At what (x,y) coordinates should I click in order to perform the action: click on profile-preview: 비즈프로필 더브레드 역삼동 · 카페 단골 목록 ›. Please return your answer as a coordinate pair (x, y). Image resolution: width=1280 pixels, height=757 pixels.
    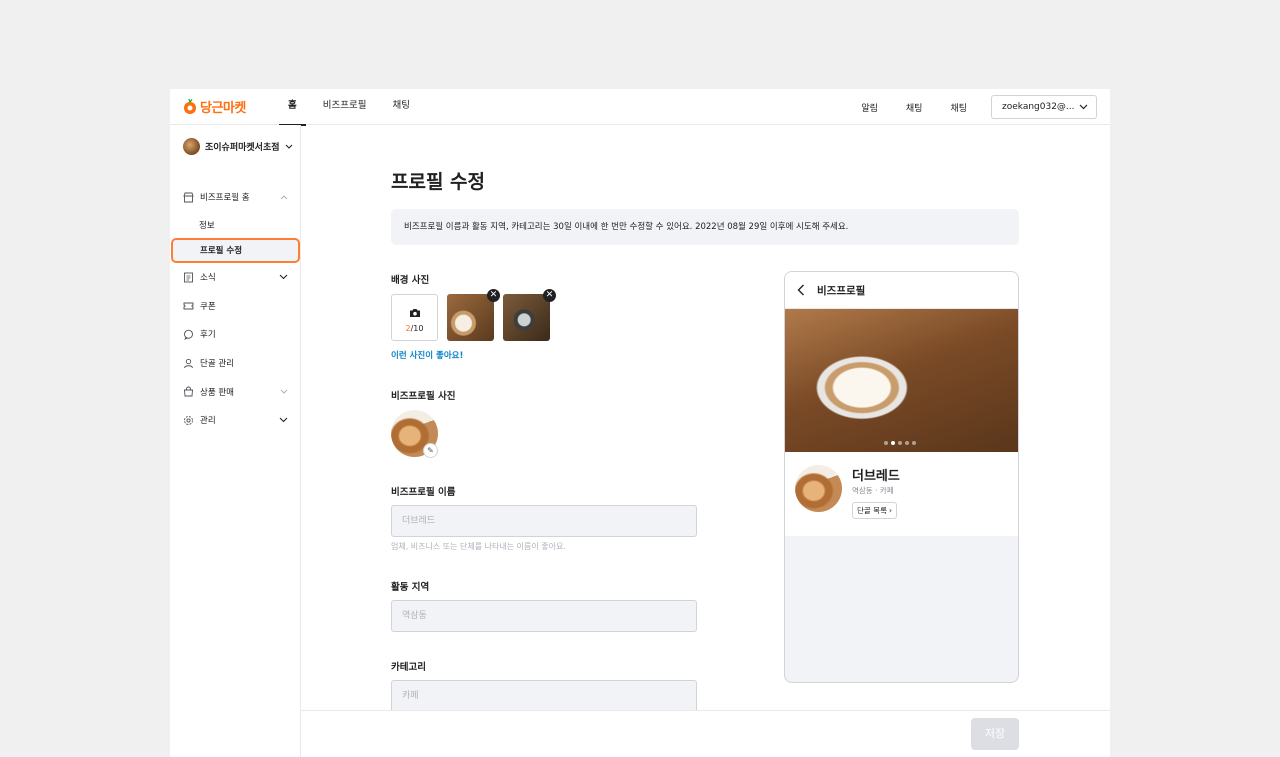
    Looking at the image, I should click on (901, 477).